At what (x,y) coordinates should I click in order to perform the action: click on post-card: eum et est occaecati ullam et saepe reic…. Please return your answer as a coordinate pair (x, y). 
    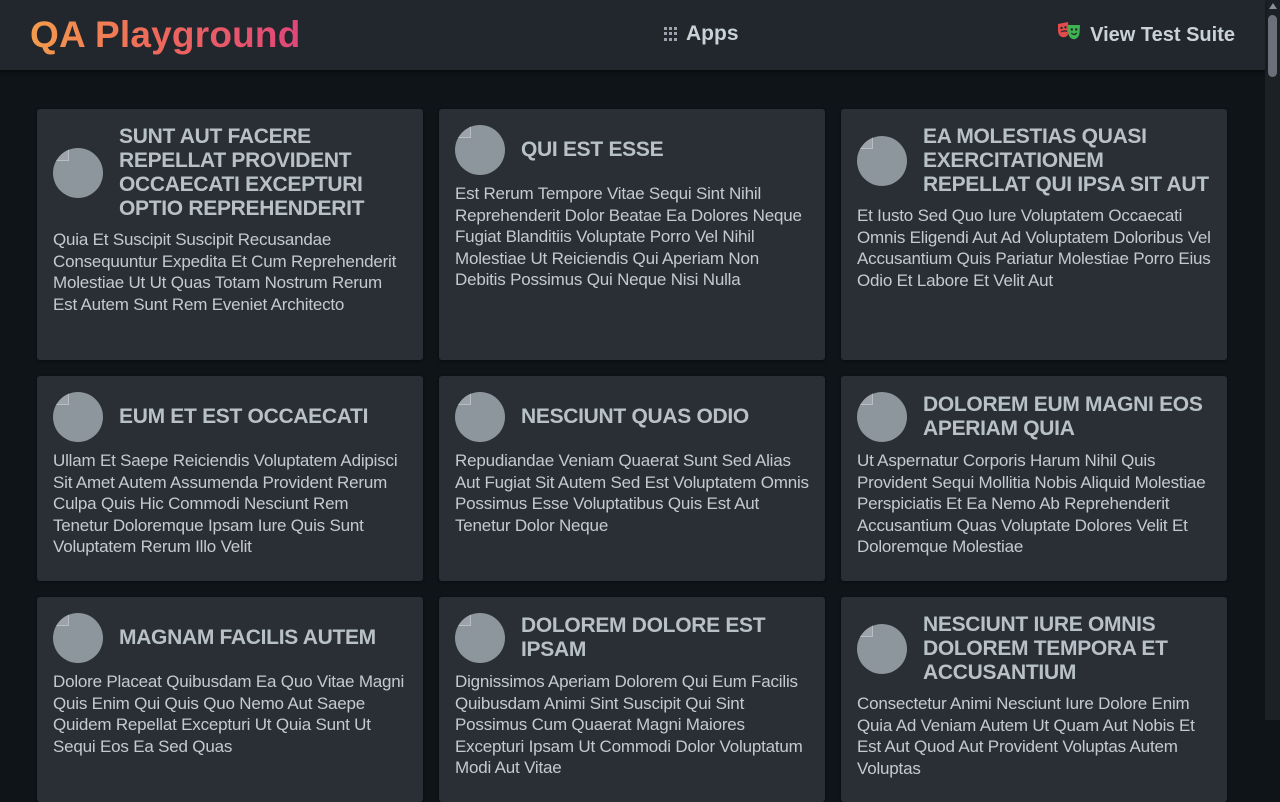
    Looking at the image, I should click on (230, 478).